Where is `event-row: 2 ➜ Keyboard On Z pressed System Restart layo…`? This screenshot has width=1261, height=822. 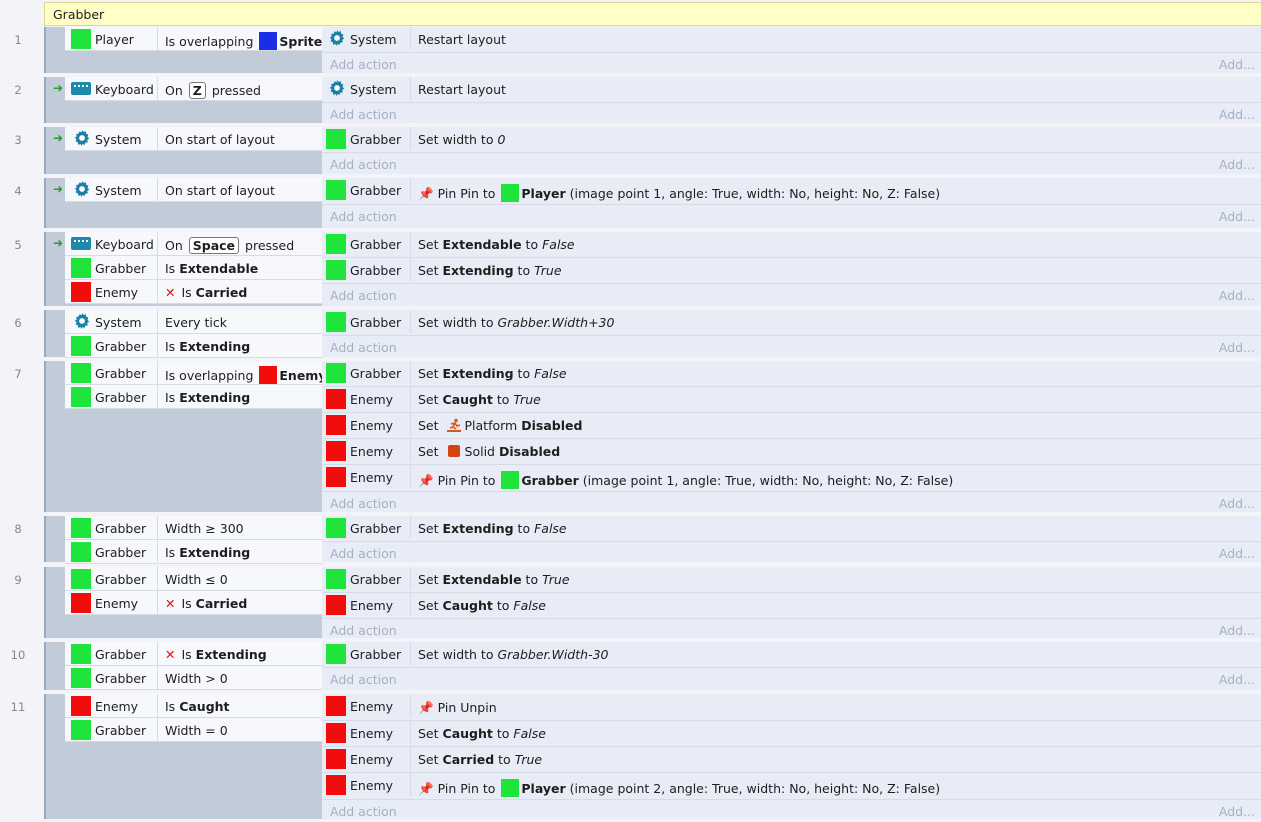 event-row: 2 ➜ Keyboard On Z pressed System Restart layo… is located at coordinates (637, 101).